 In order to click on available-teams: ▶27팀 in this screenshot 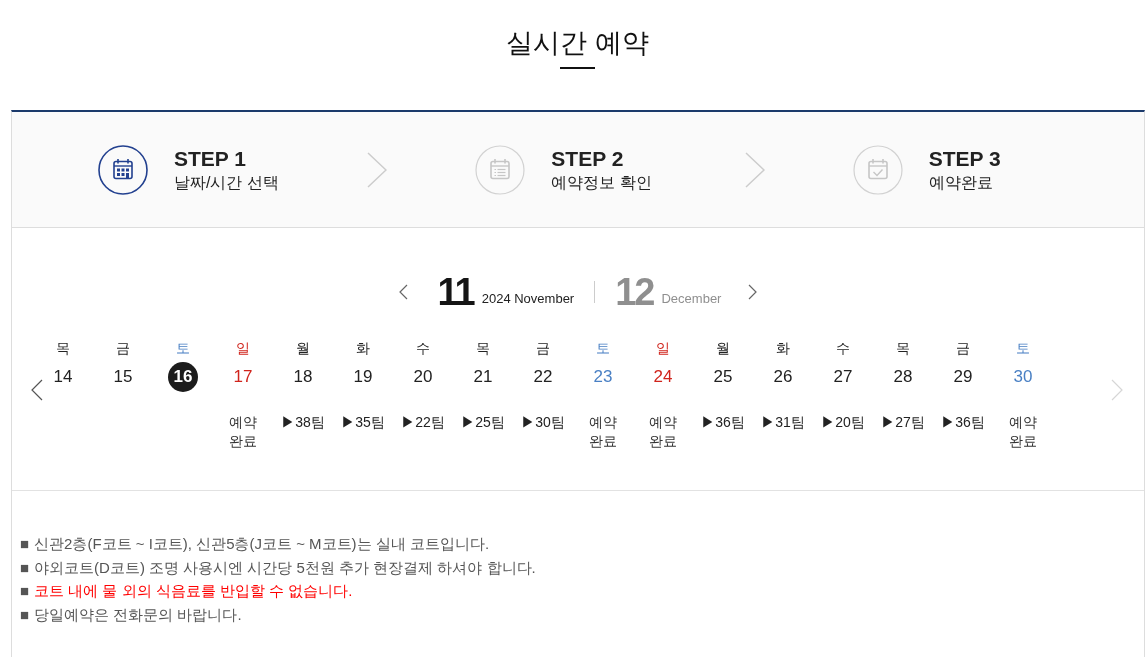, I will do `click(903, 422)`.